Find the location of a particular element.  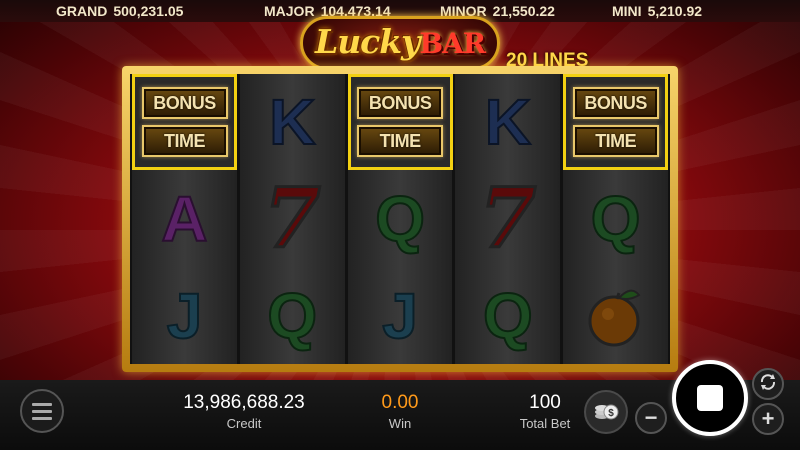

minus-icon: − is located at coordinates (651, 417).